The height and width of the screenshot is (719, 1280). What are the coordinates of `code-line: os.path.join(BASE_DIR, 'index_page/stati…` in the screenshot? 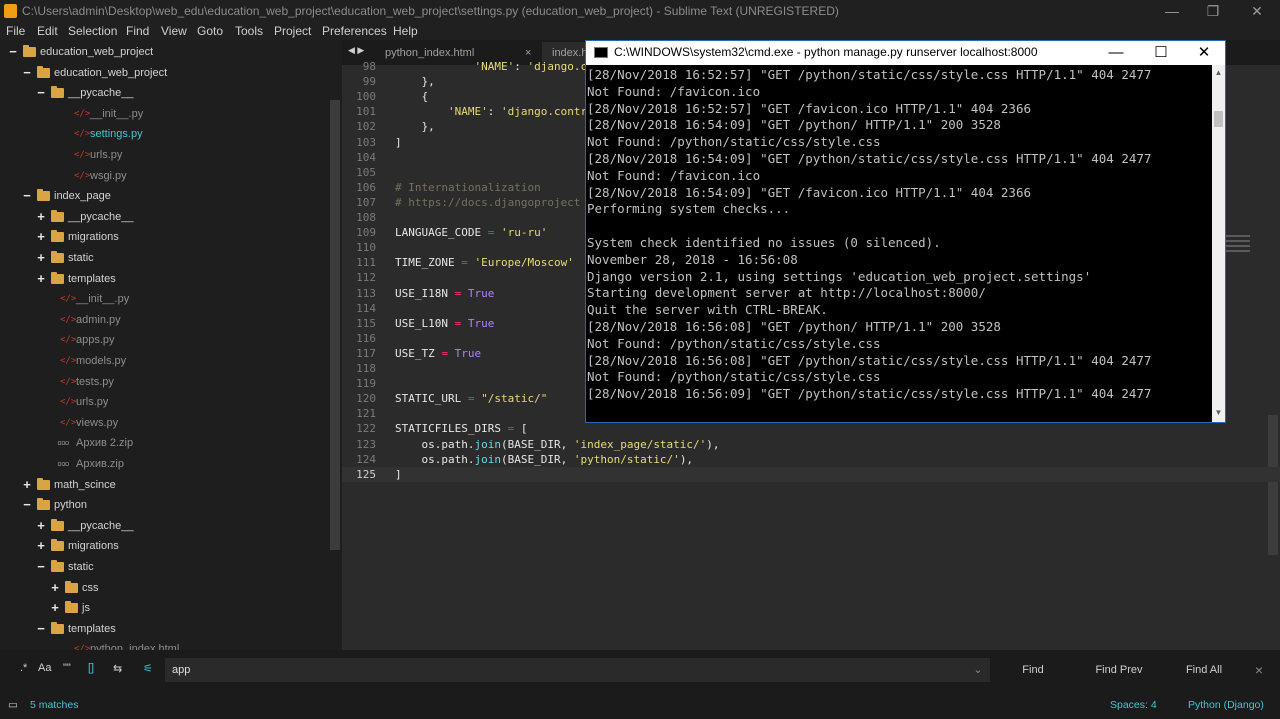 It's located at (557, 444).